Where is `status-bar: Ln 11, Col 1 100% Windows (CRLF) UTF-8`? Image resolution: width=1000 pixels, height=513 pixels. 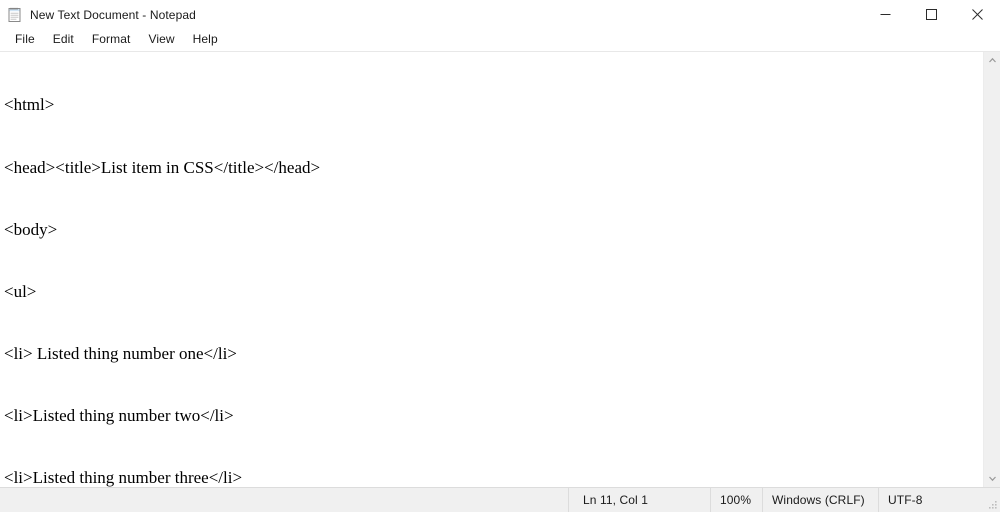
status-bar: Ln 11, Col 1 100% Windows (CRLF) UTF-8 is located at coordinates (500, 499).